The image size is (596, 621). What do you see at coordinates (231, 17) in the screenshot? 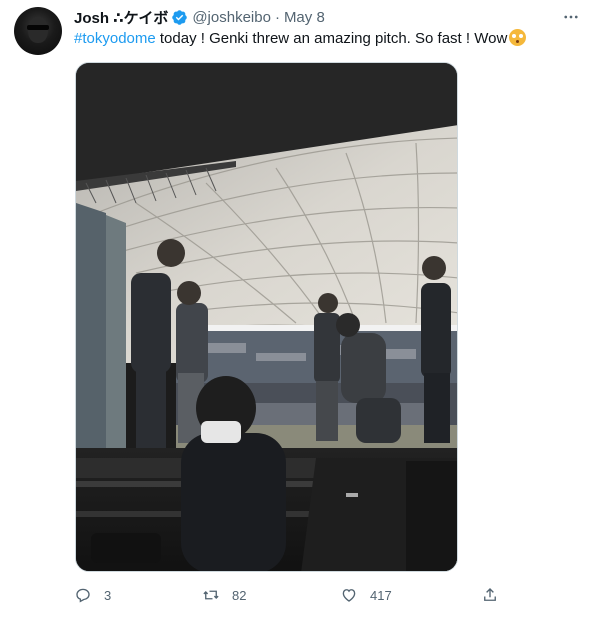
I see `author-handle: @joshkeibo` at bounding box center [231, 17].